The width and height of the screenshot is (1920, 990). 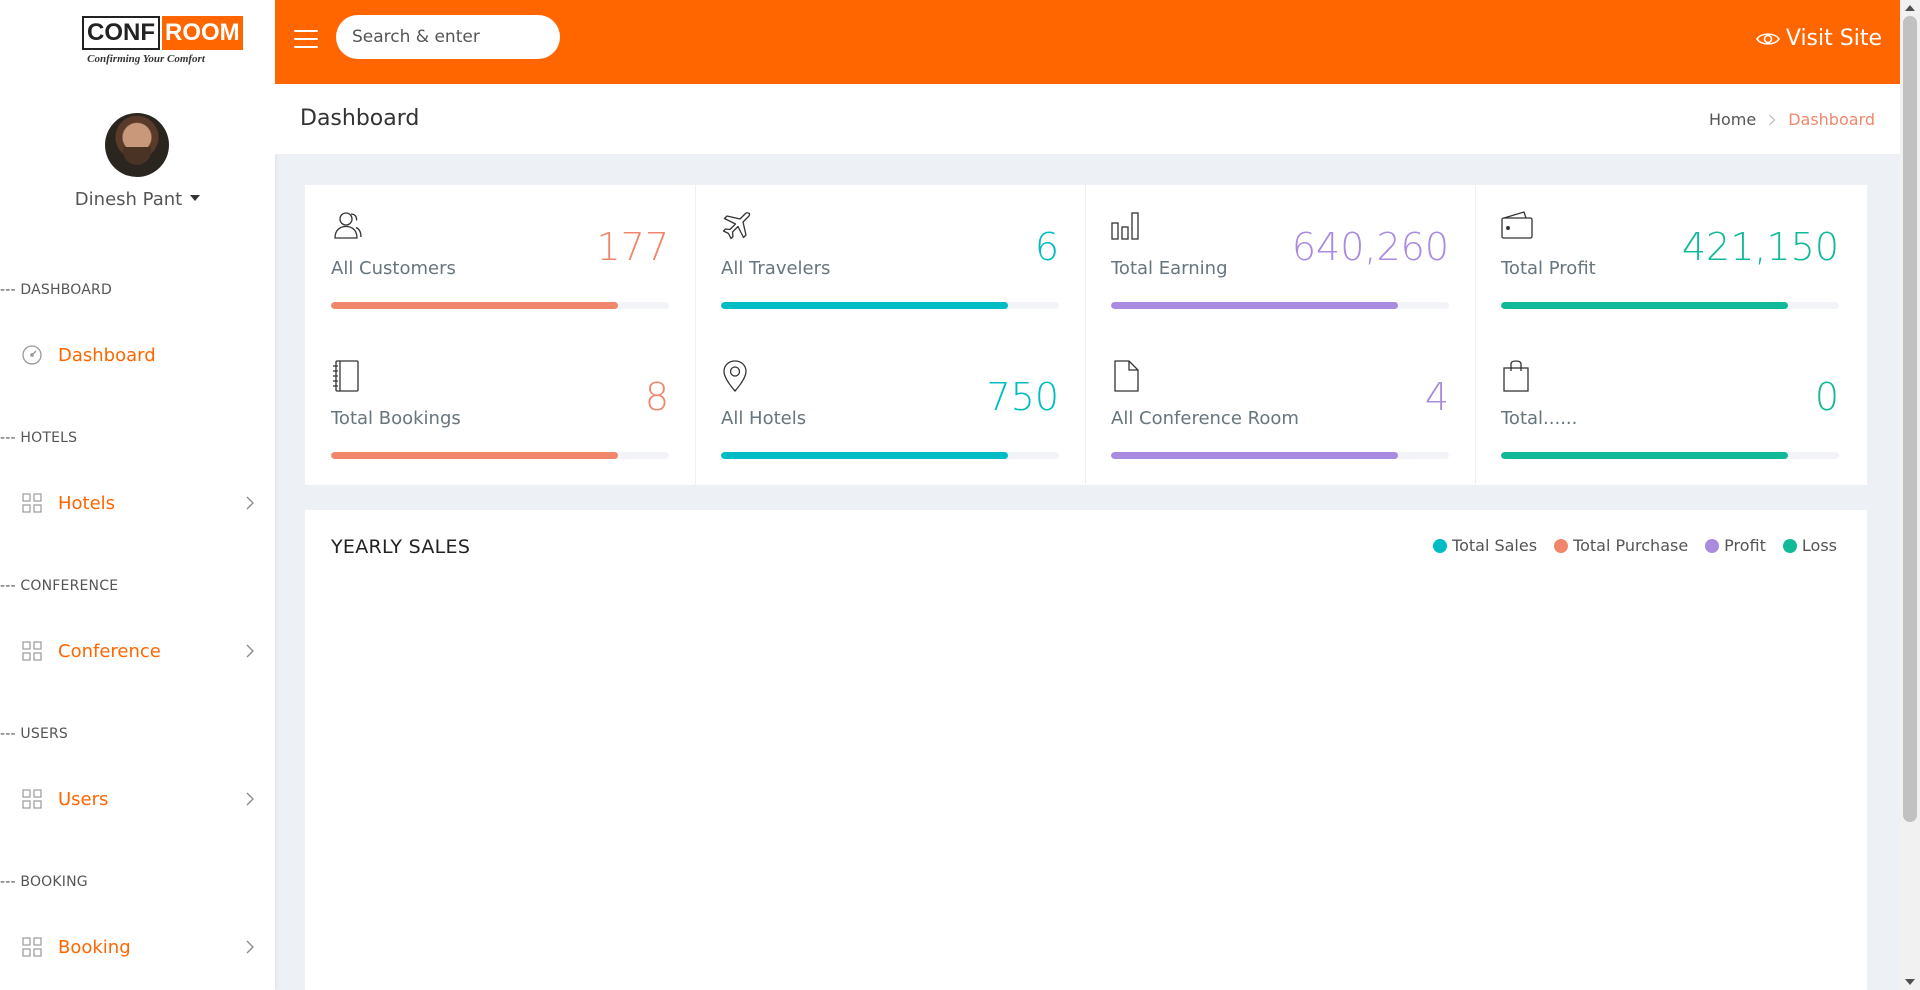 I want to click on nav-caption-dashboard: --- DASHBOARD, so click(x=56, y=290).